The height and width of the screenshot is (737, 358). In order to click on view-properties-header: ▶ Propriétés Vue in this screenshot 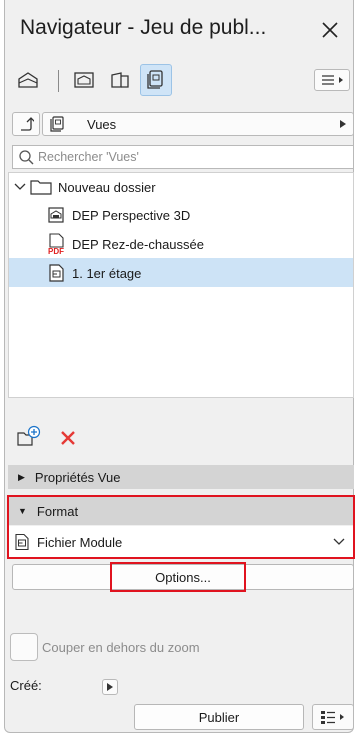, I will do `click(181, 477)`.